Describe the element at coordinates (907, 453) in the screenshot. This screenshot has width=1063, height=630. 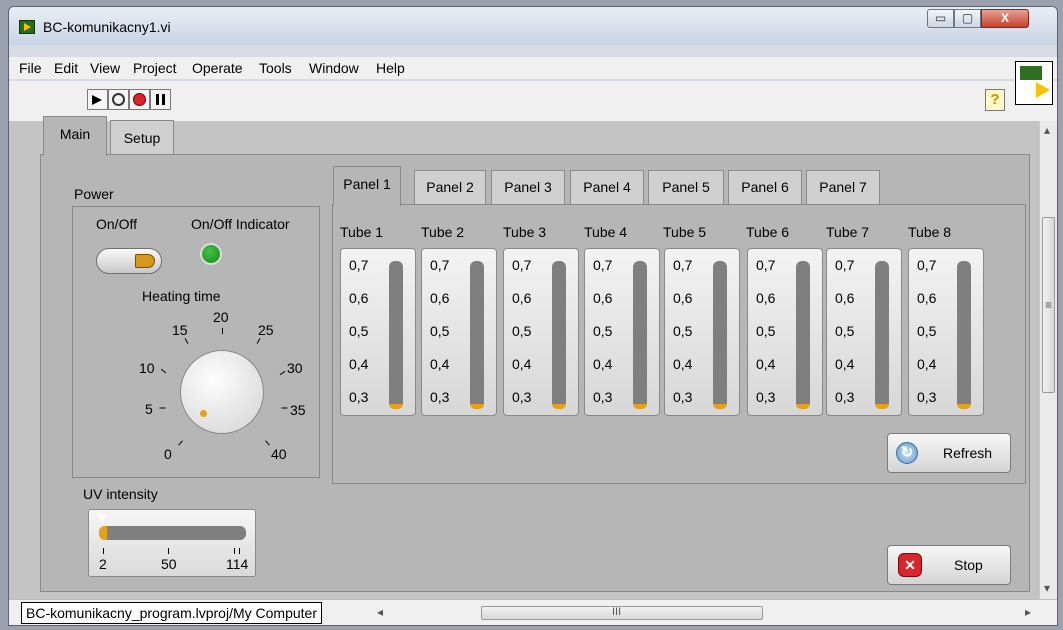
I see `refresh-icon: ↻` at that location.